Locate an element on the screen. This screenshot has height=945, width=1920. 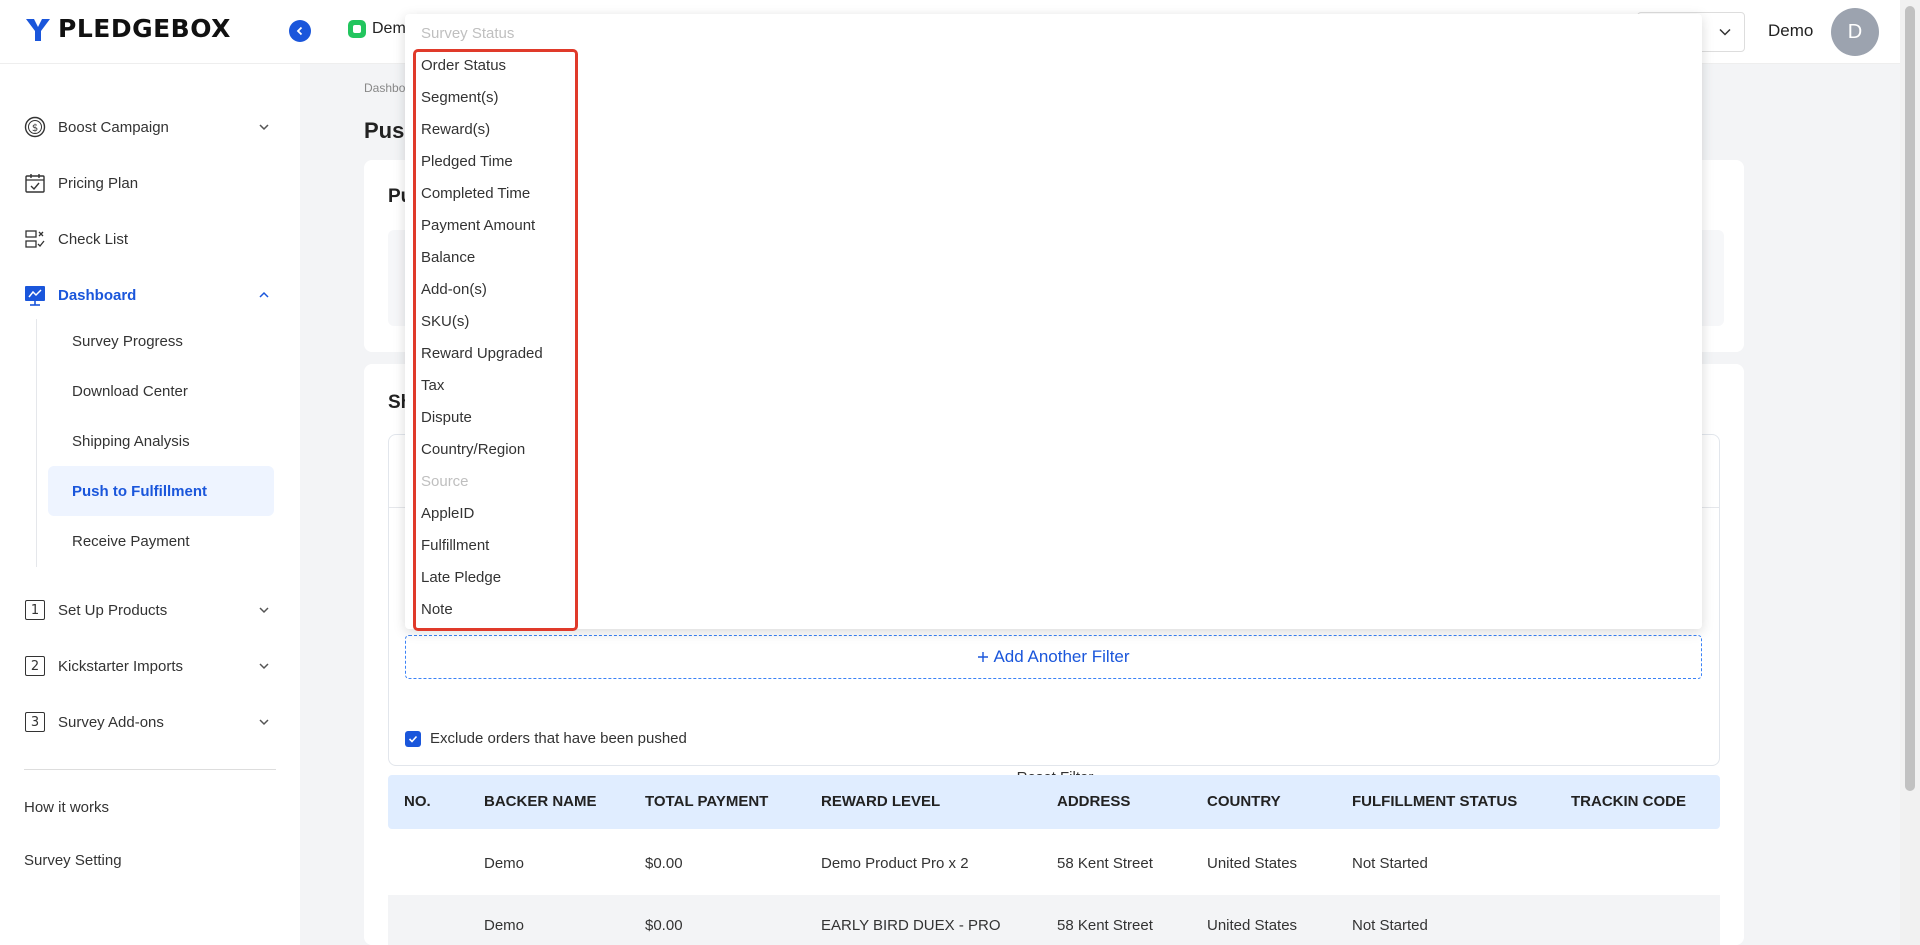
step-2-icon: 2 is located at coordinates (35, 666).